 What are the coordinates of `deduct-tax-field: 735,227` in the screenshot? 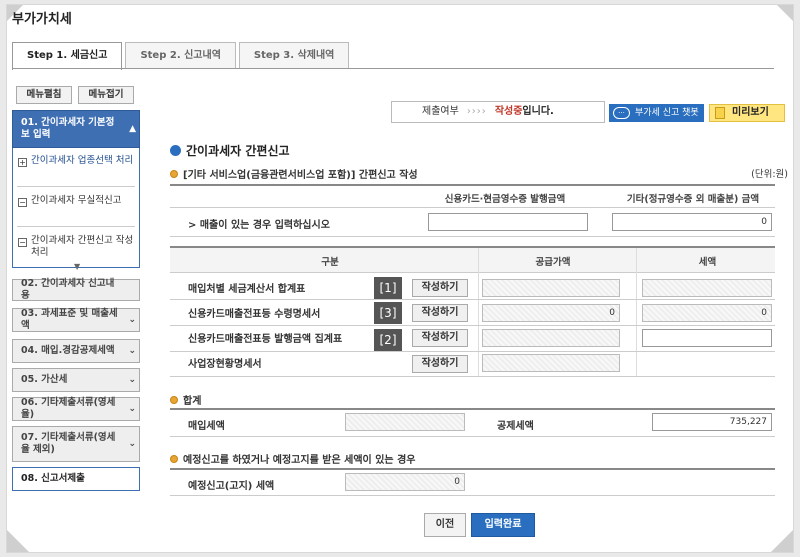 It's located at (712, 422).